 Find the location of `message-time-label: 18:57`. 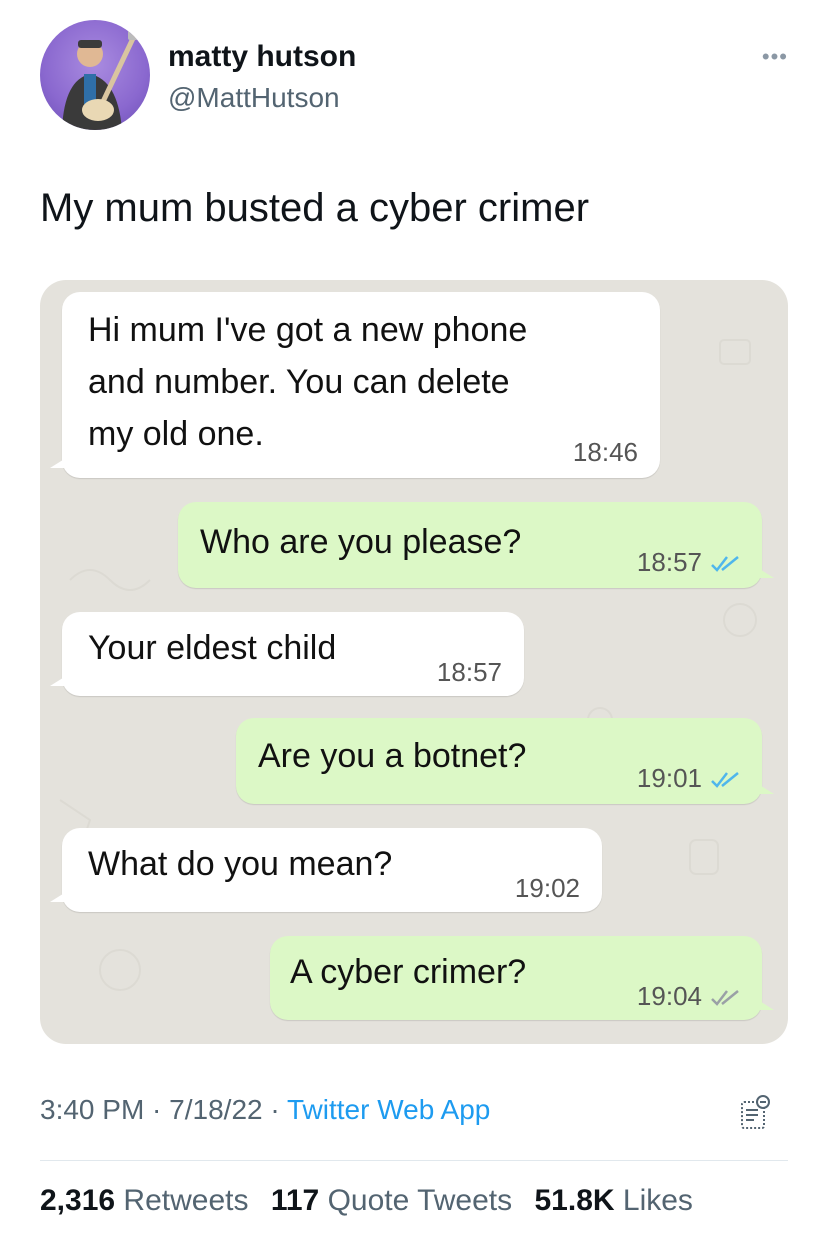

message-time-label: 18:57 is located at coordinates (669, 562).